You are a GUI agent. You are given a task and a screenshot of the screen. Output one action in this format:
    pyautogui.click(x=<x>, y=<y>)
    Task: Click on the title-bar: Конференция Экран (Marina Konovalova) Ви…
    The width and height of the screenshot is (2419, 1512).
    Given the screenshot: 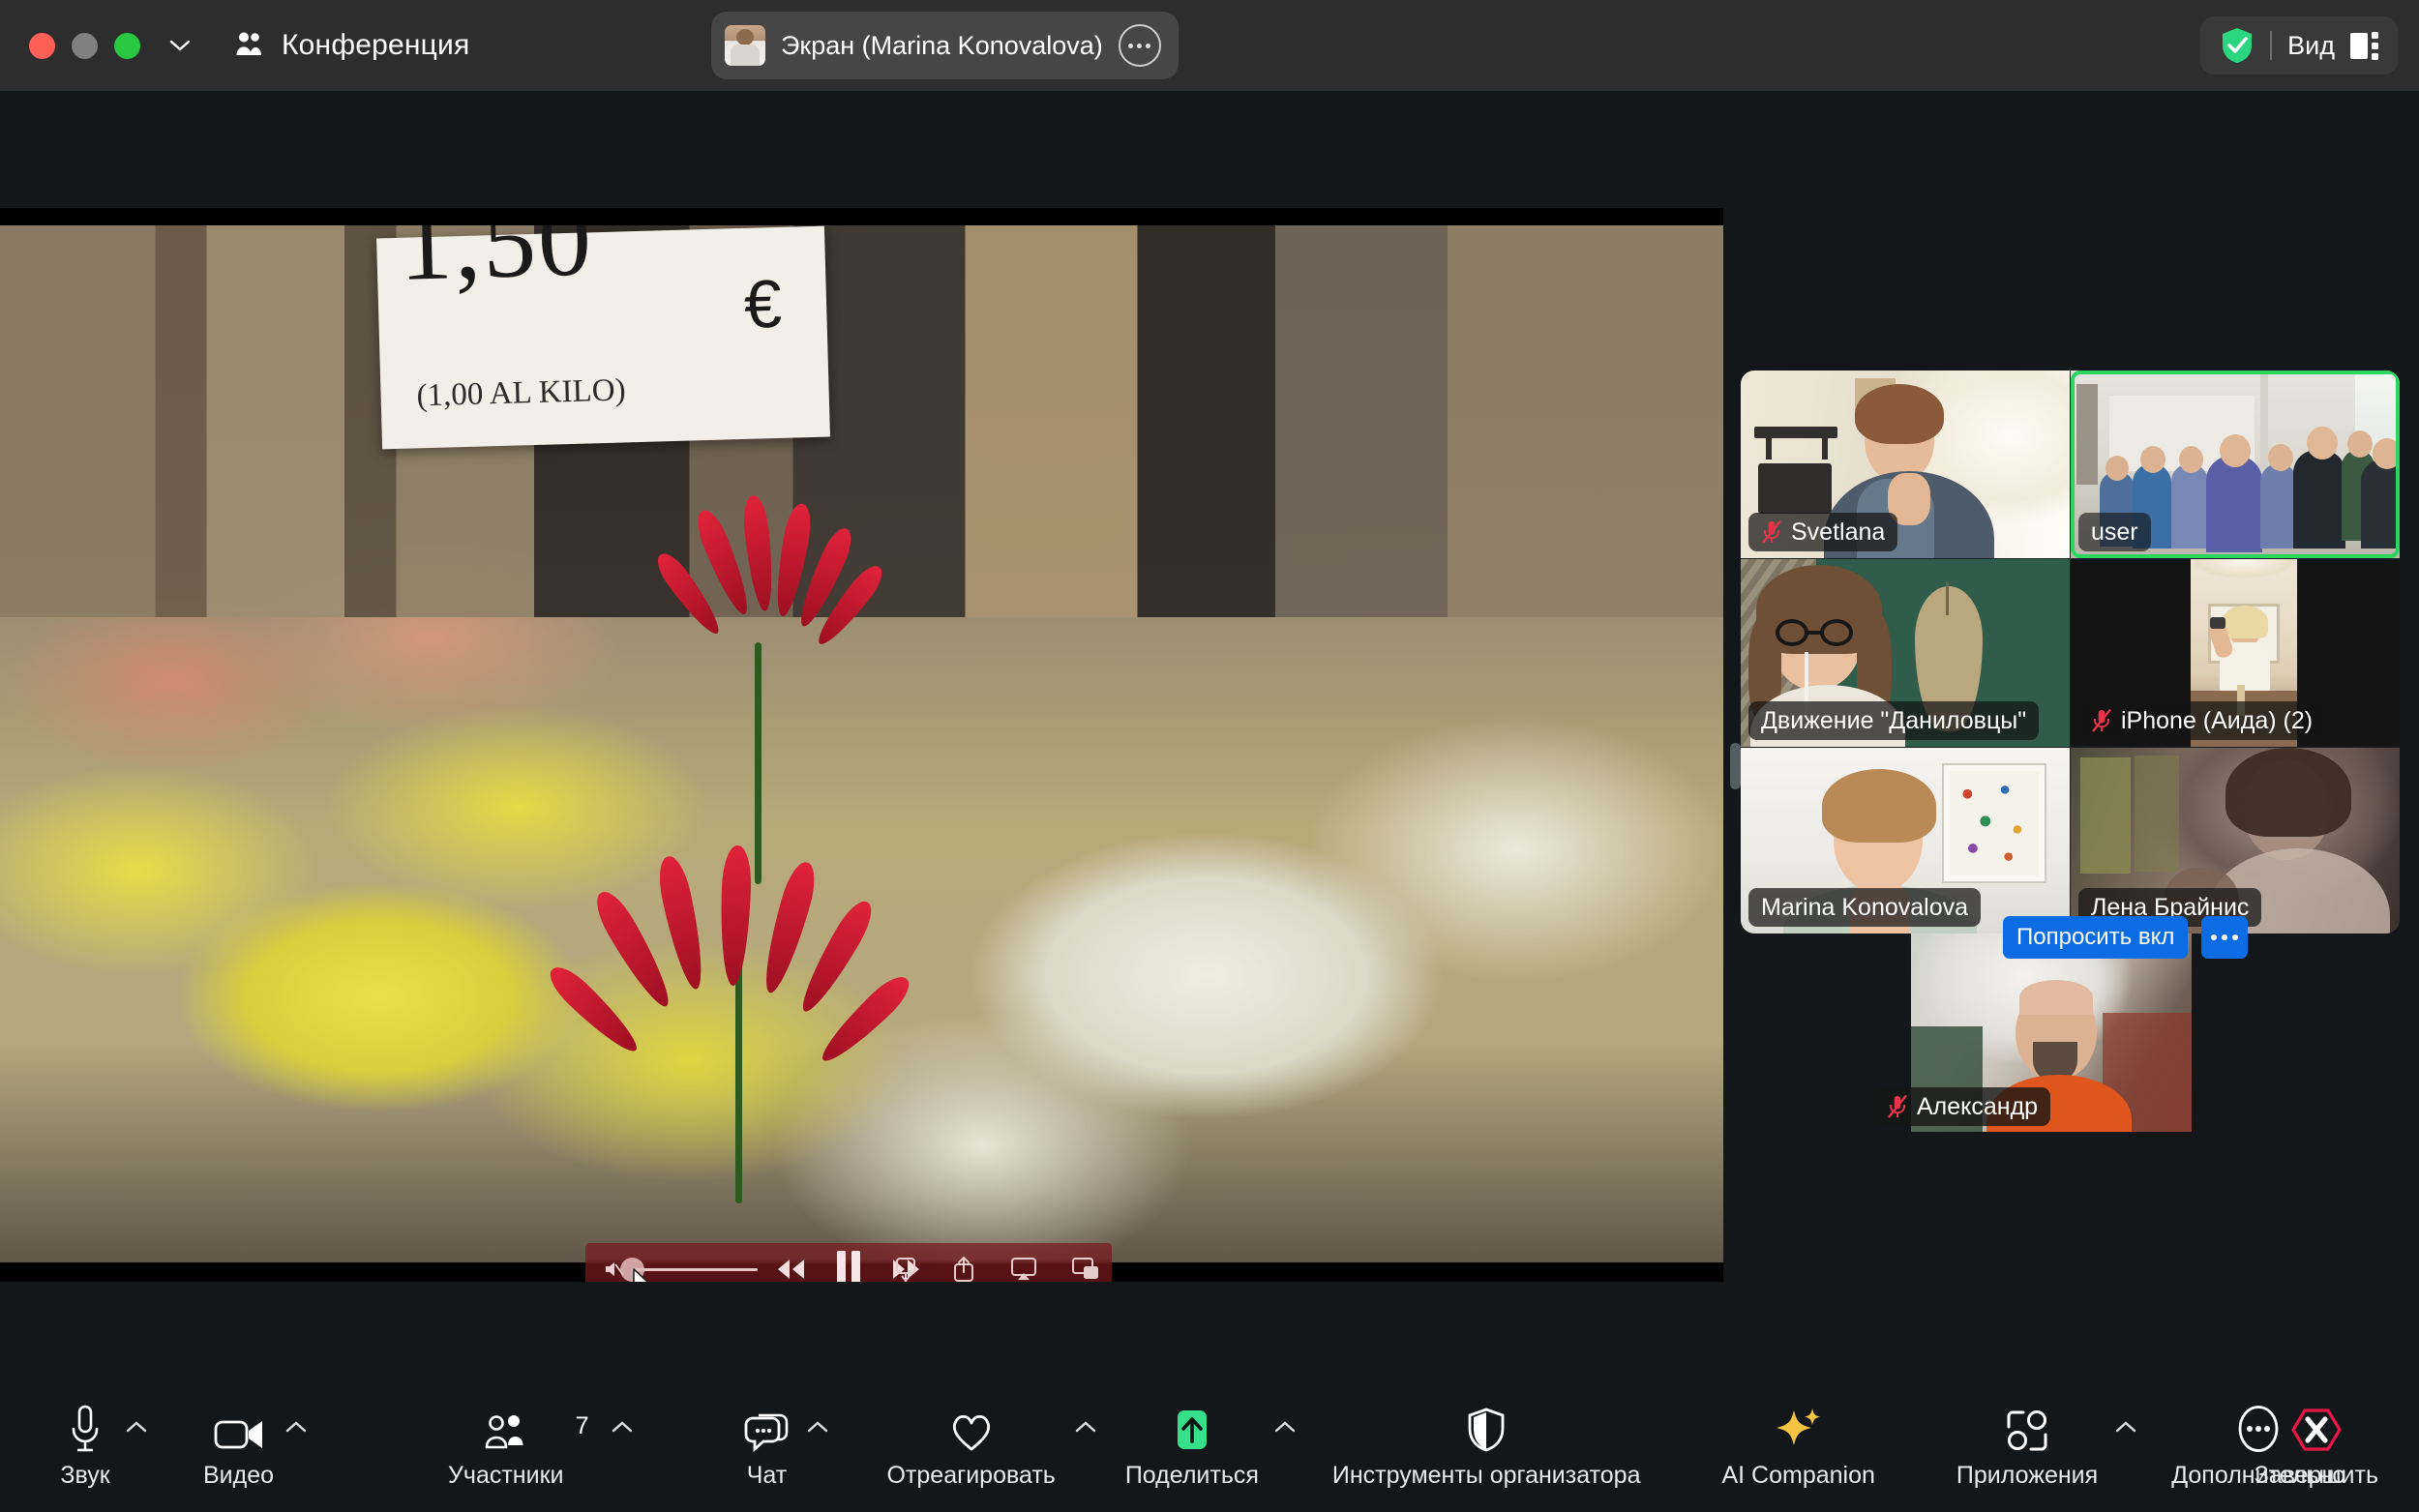 What is the action you would take?
    pyautogui.click(x=1209, y=46)
    